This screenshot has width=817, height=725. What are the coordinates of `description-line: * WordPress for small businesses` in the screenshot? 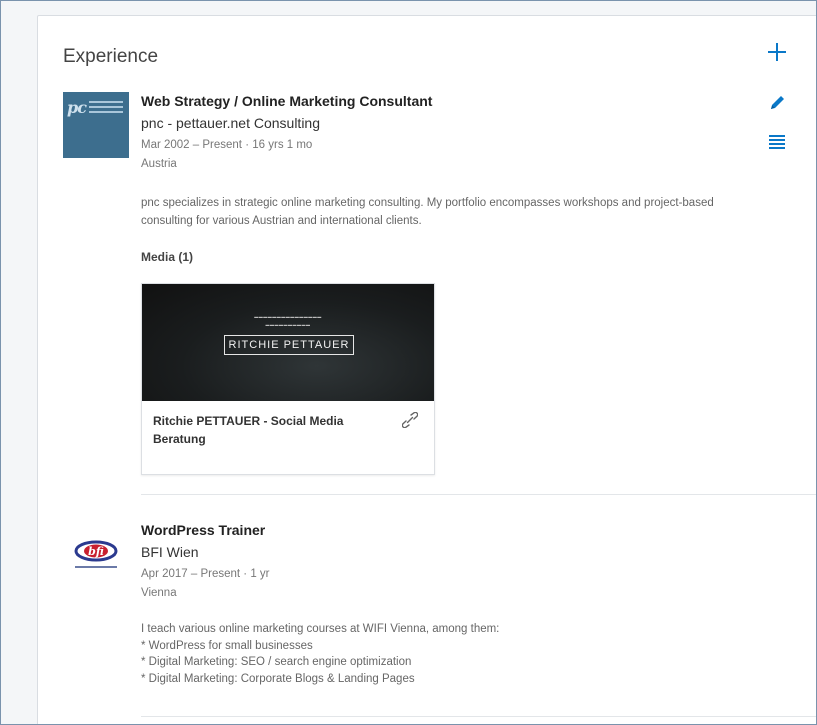 It's located at (227, 645).